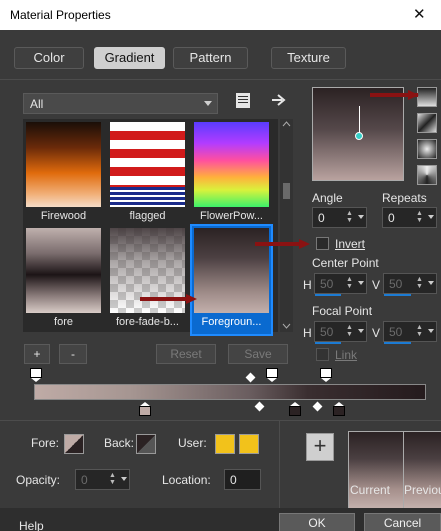  Describe the element at coordinates (230, 392) in the screenshot. I see `gradient-editor-bar` at that location.